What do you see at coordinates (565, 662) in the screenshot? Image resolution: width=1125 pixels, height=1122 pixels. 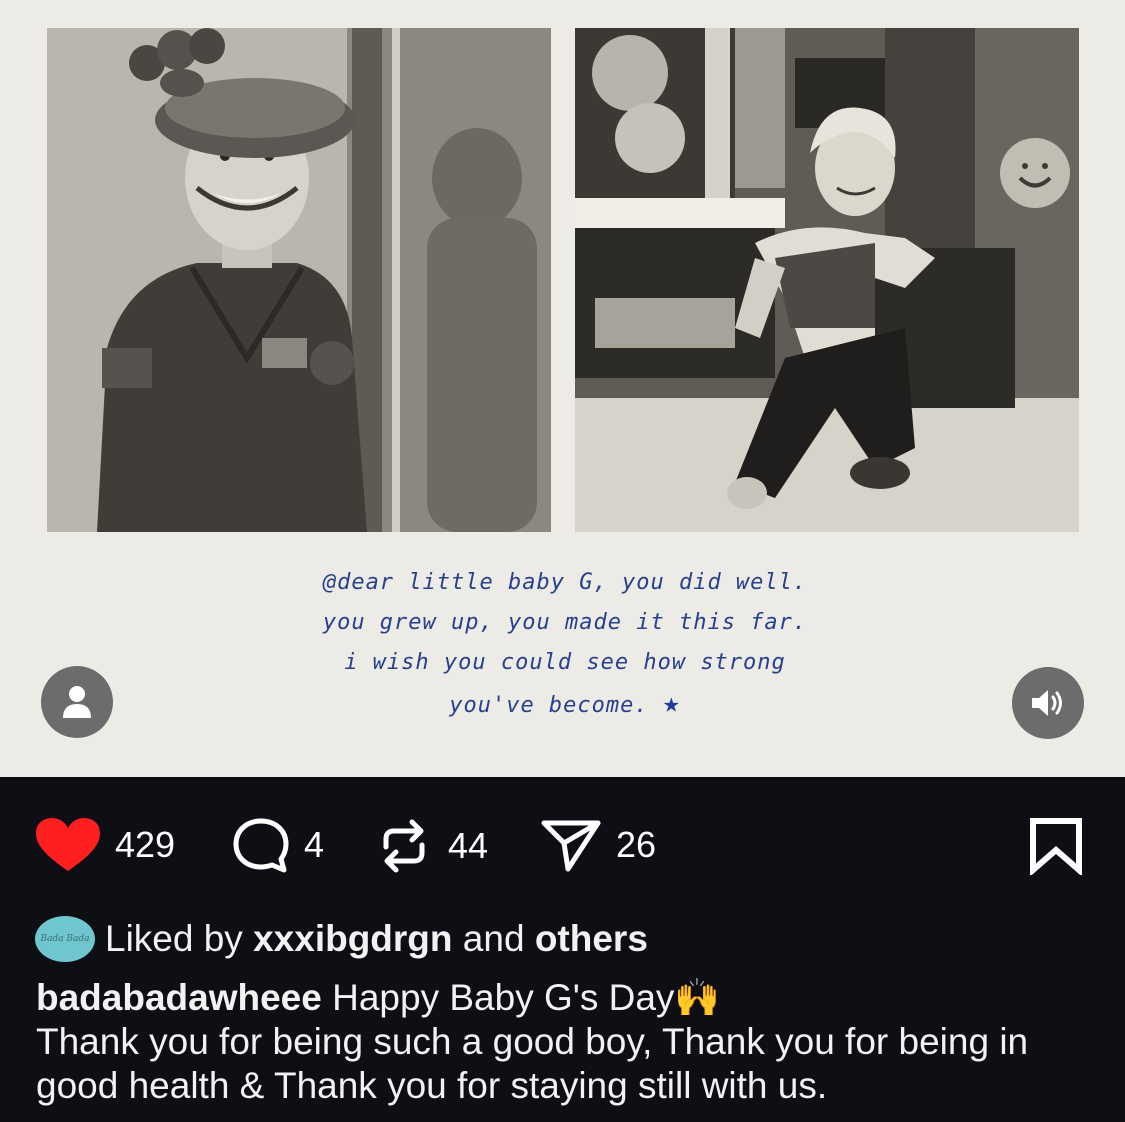 I see `note-line: i wish you could see how strong` at bounding box center [565, 662].